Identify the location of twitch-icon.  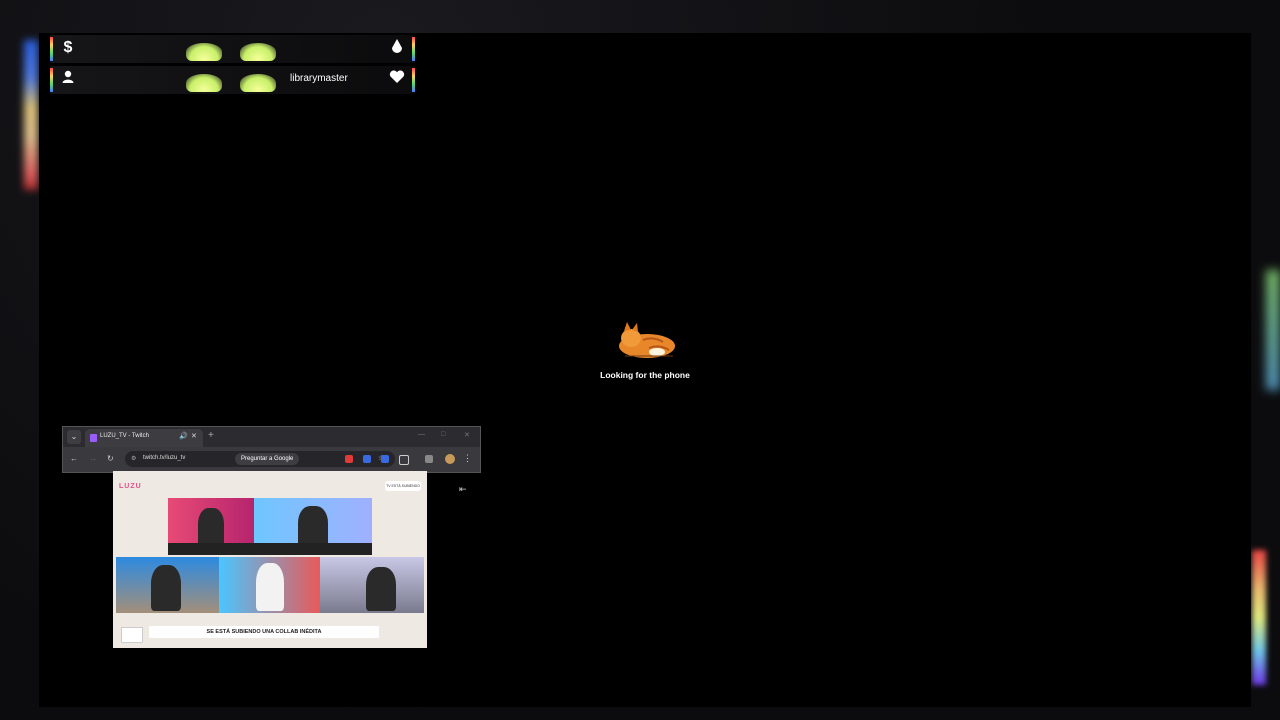
(93, 438).